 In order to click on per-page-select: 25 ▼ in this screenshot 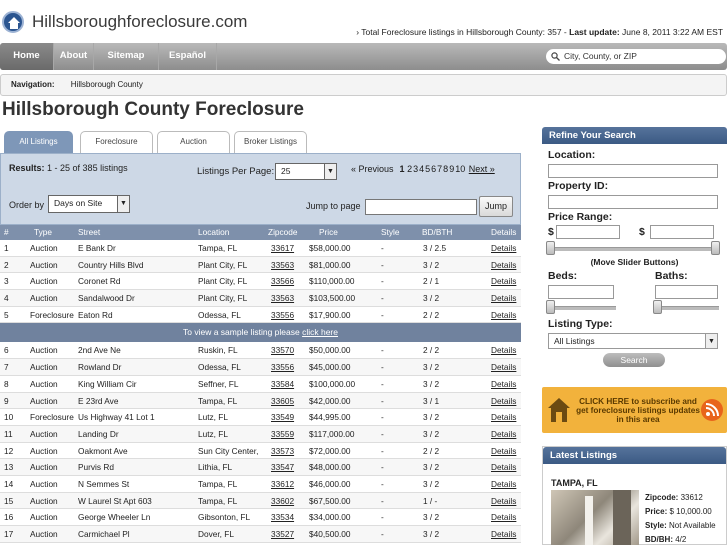, I will do `click(306, 171)`.